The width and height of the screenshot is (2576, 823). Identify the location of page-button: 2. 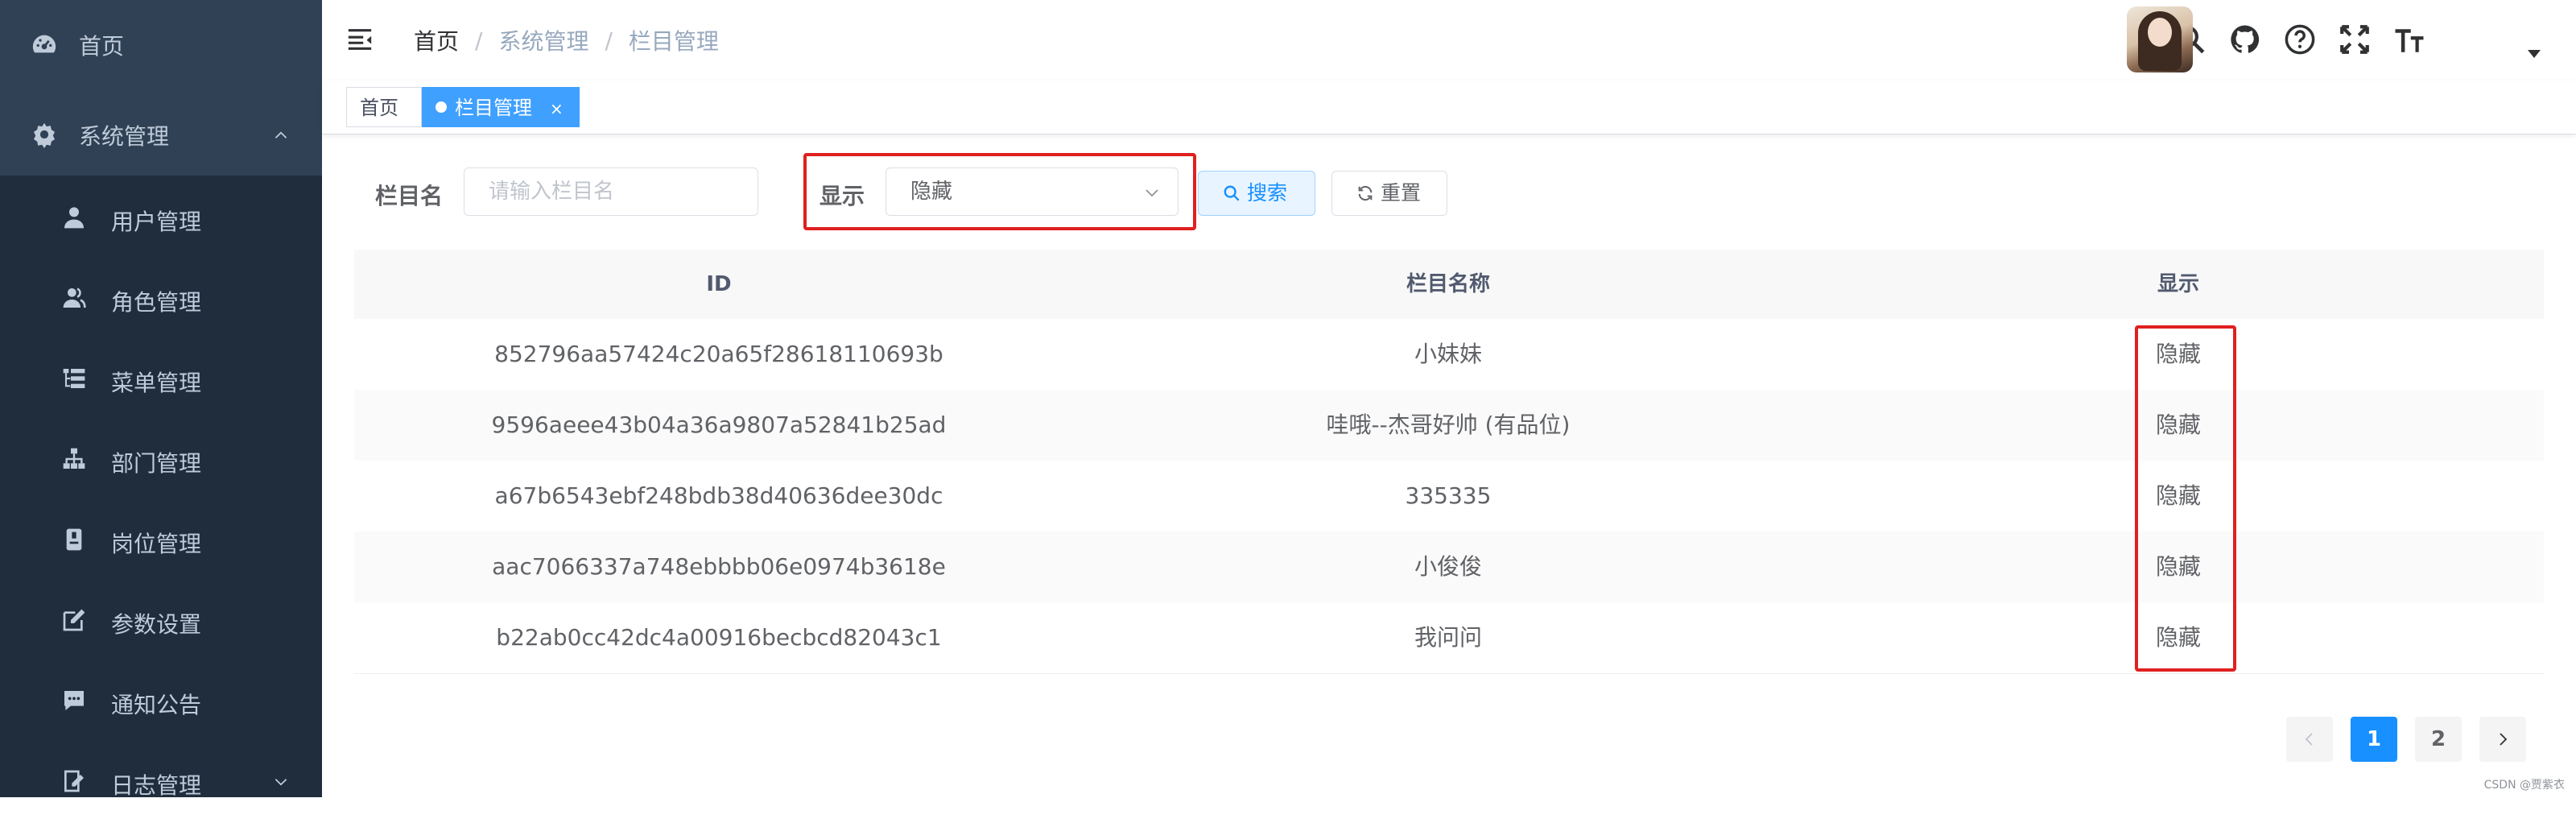
(2438, 739).